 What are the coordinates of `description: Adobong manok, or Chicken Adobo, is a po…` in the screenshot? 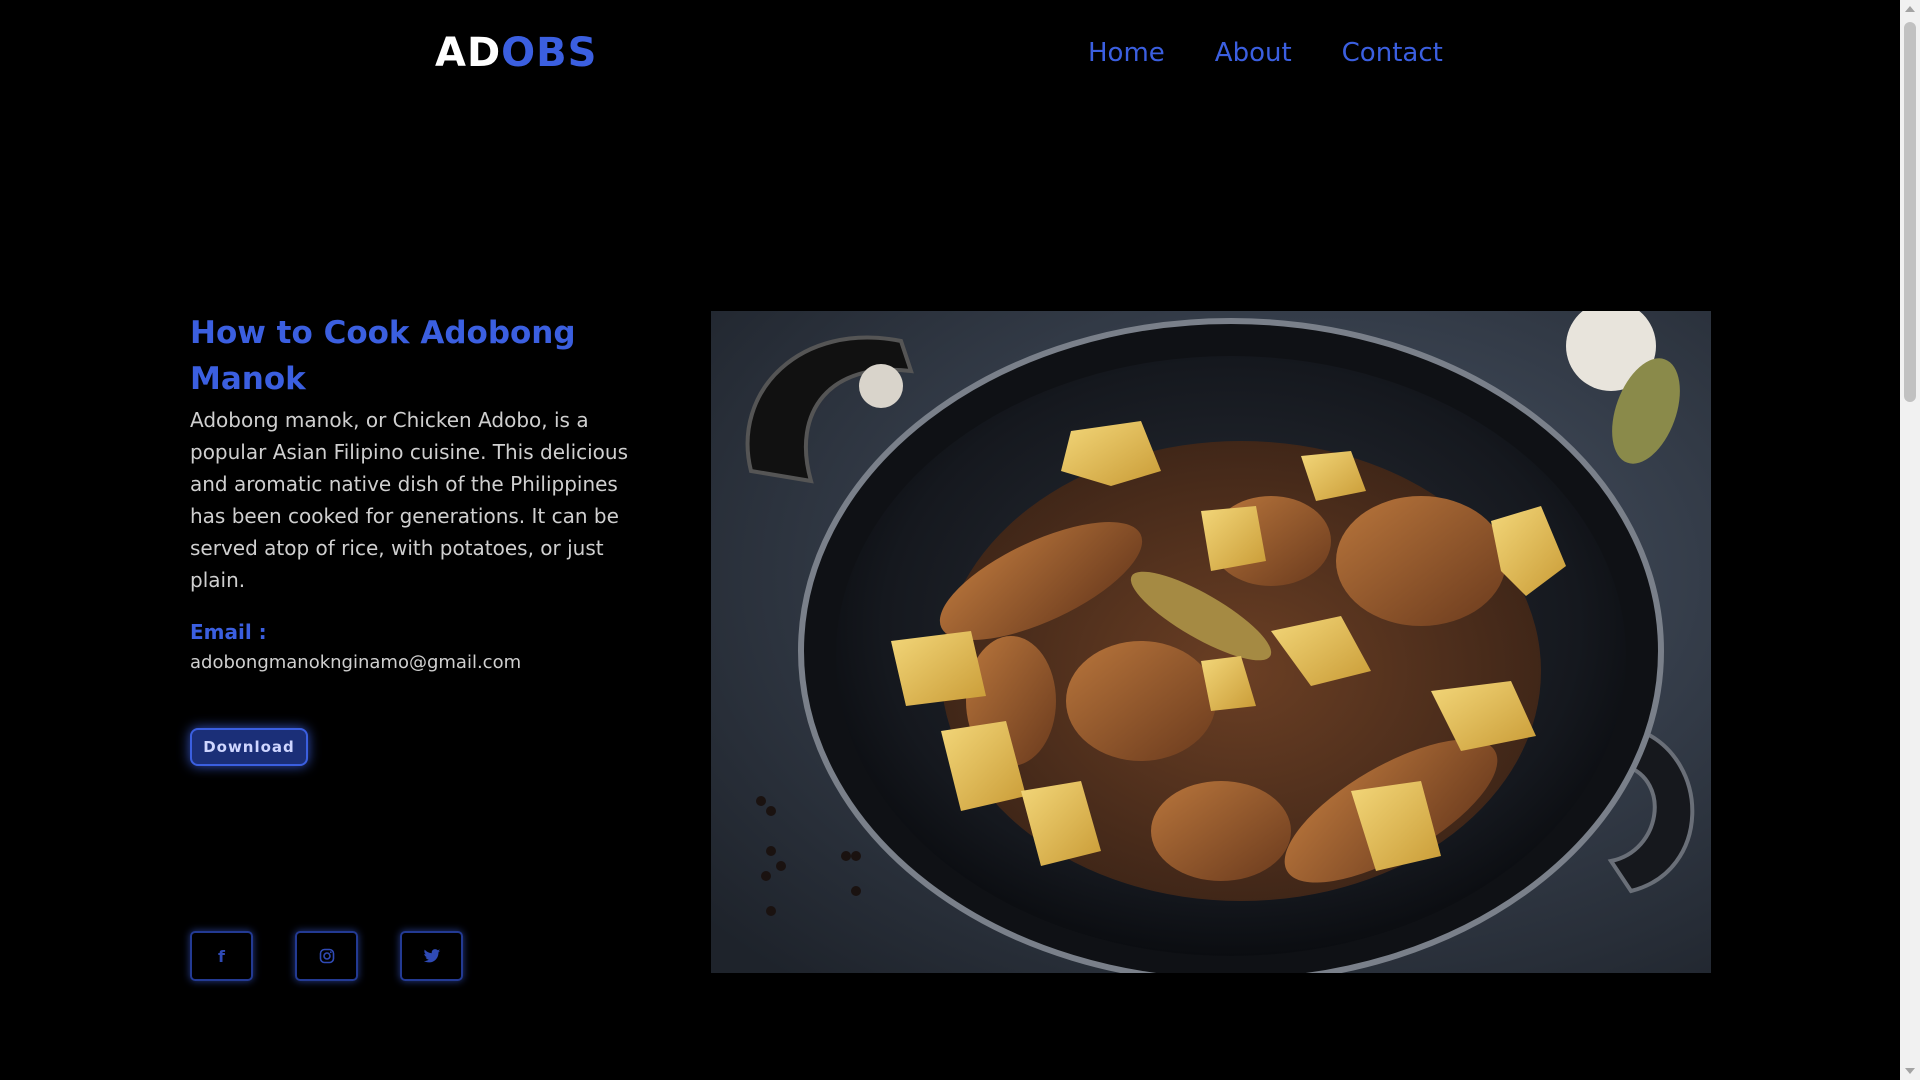 It's located at (409, 500).